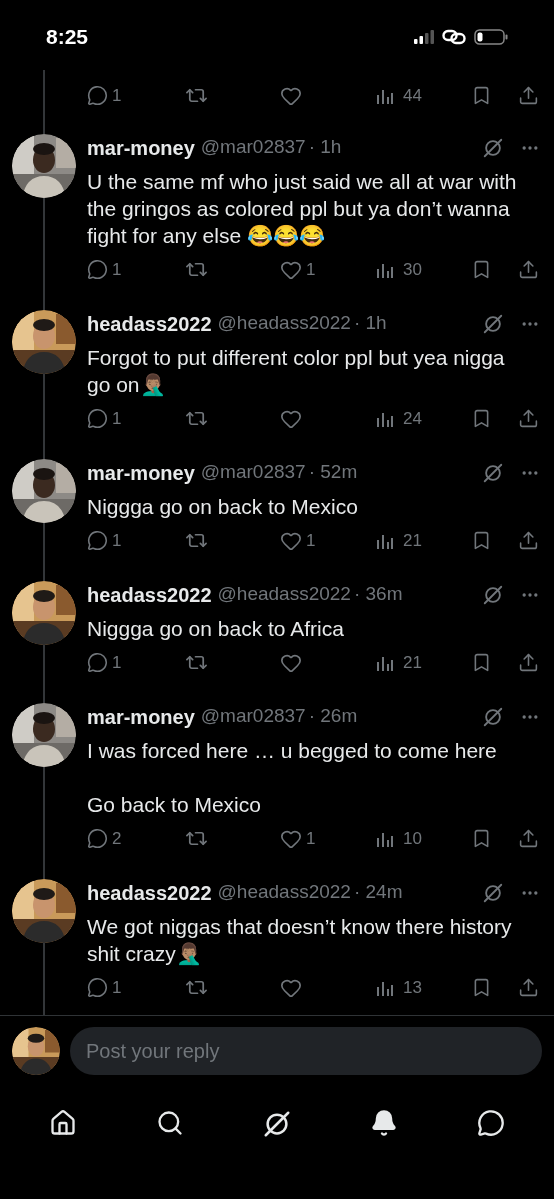 The height and width of the screenshot is (1199, 554). I want to click on view-count: 44, so click(412, 95).